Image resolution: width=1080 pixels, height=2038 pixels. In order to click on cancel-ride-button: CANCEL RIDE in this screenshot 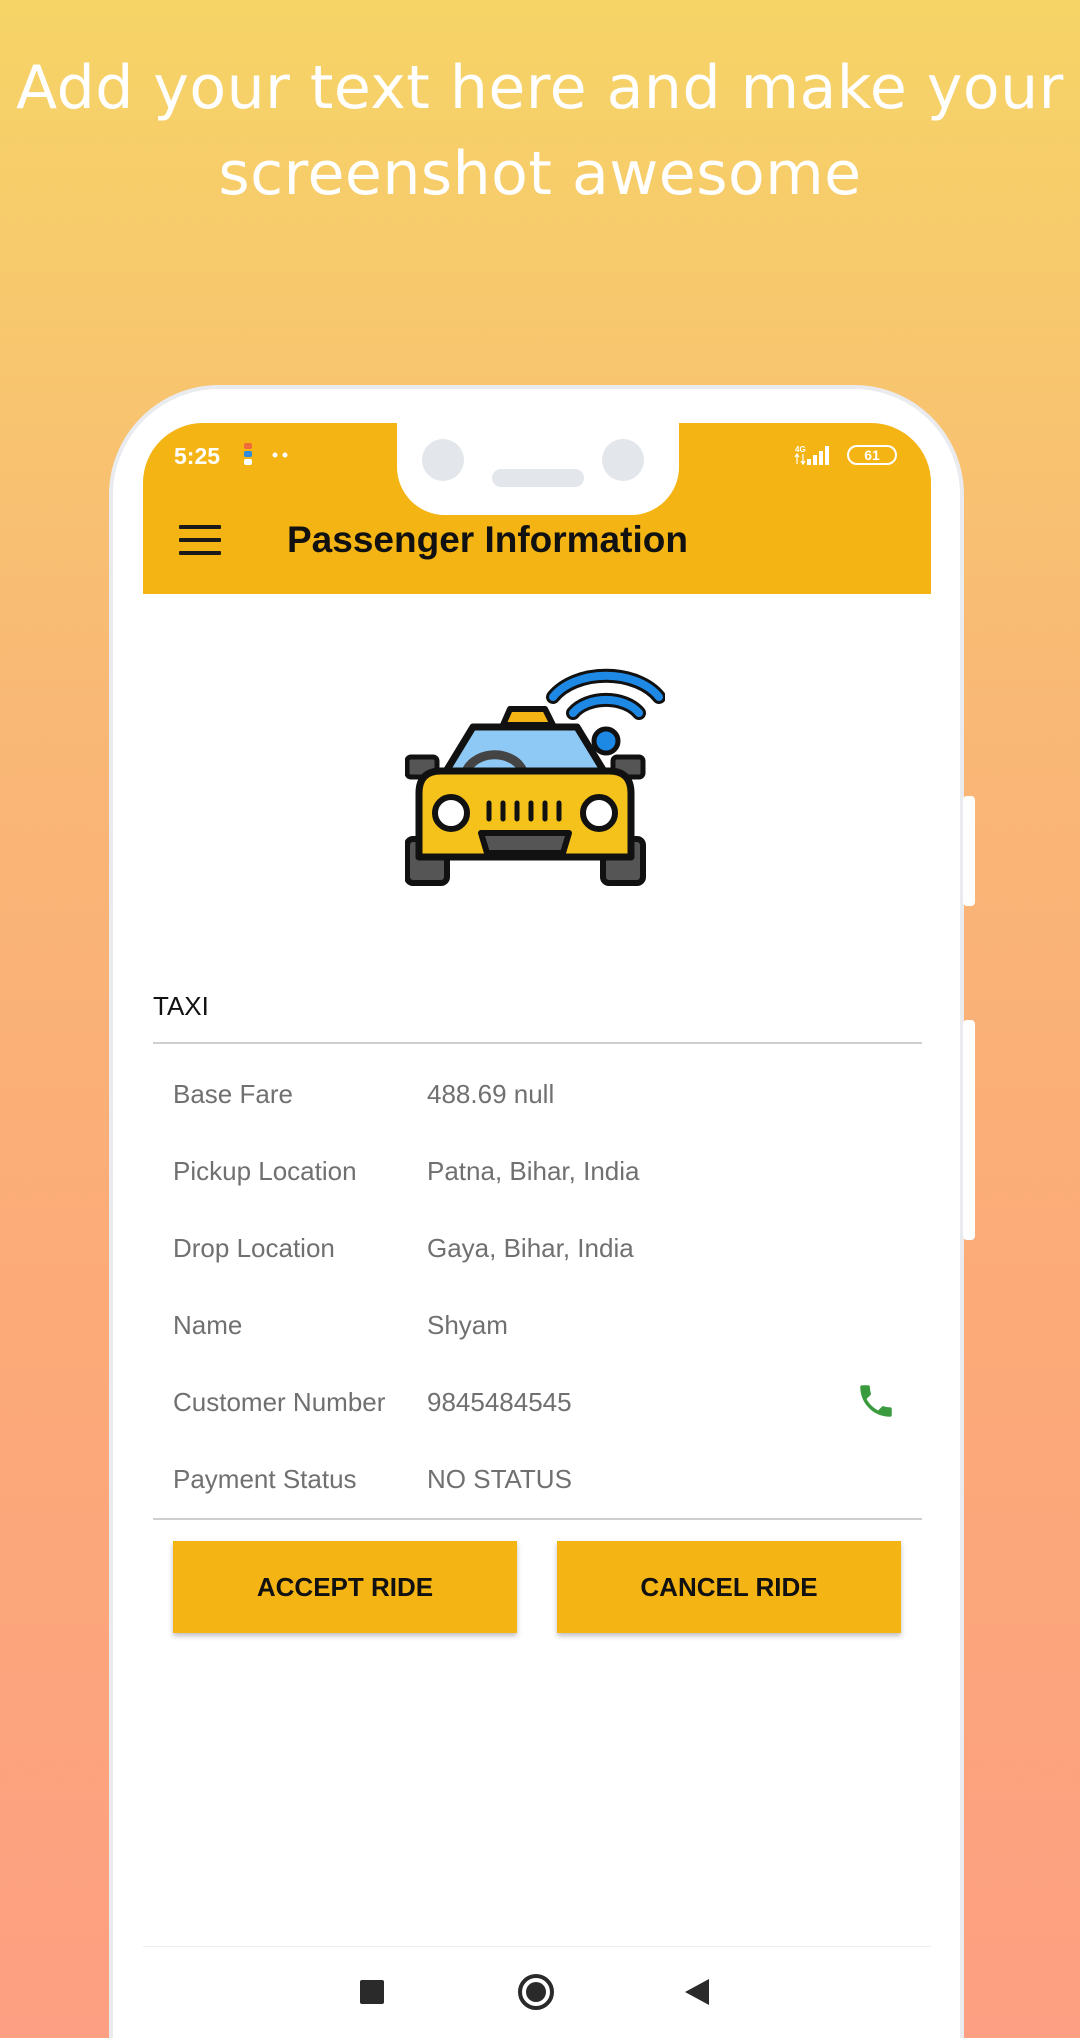, I will do `click(729, 1587)`.